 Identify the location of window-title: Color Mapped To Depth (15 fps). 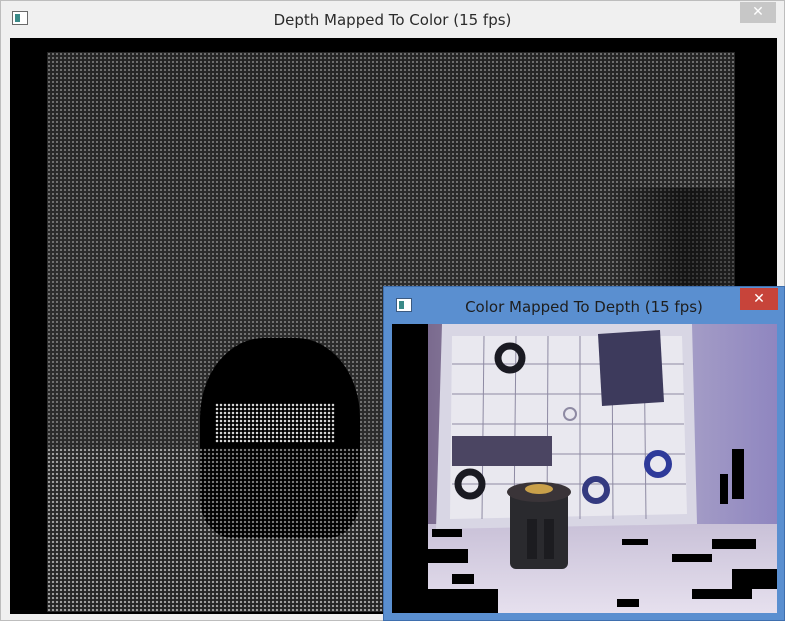
(584, 307).